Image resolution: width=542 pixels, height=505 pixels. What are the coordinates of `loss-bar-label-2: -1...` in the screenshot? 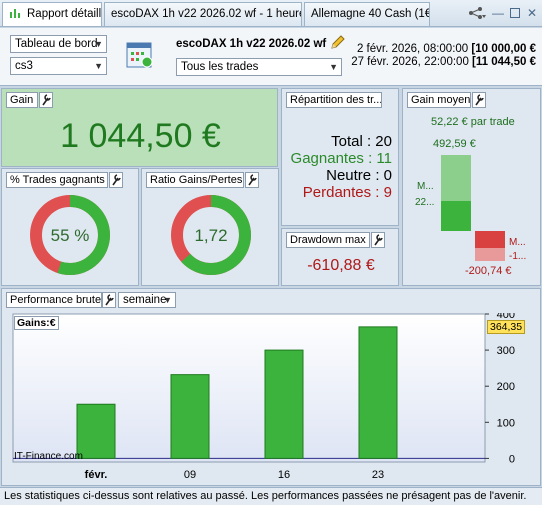 It's located at (518, 256).